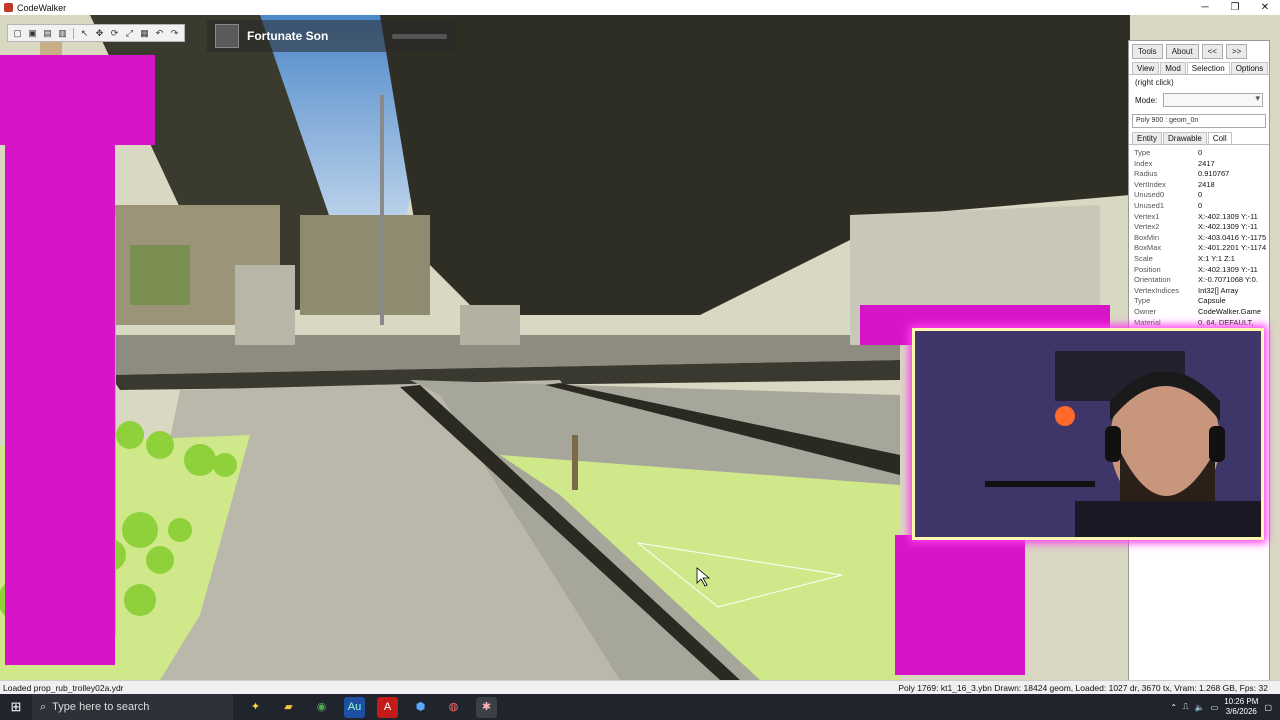 The width and height of the screenshot is (1280, 720). What do you see at coordinates (1146, 68) in the screenshot?
I see `tab-view: View` at bounding box center [1146, 68].